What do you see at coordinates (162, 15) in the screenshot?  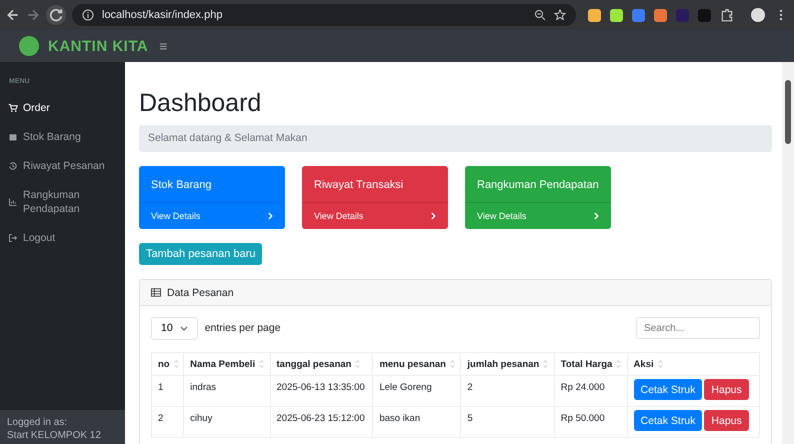 I see `url-text: localhost/kasir/index.php` at bounding box center [162, 15].